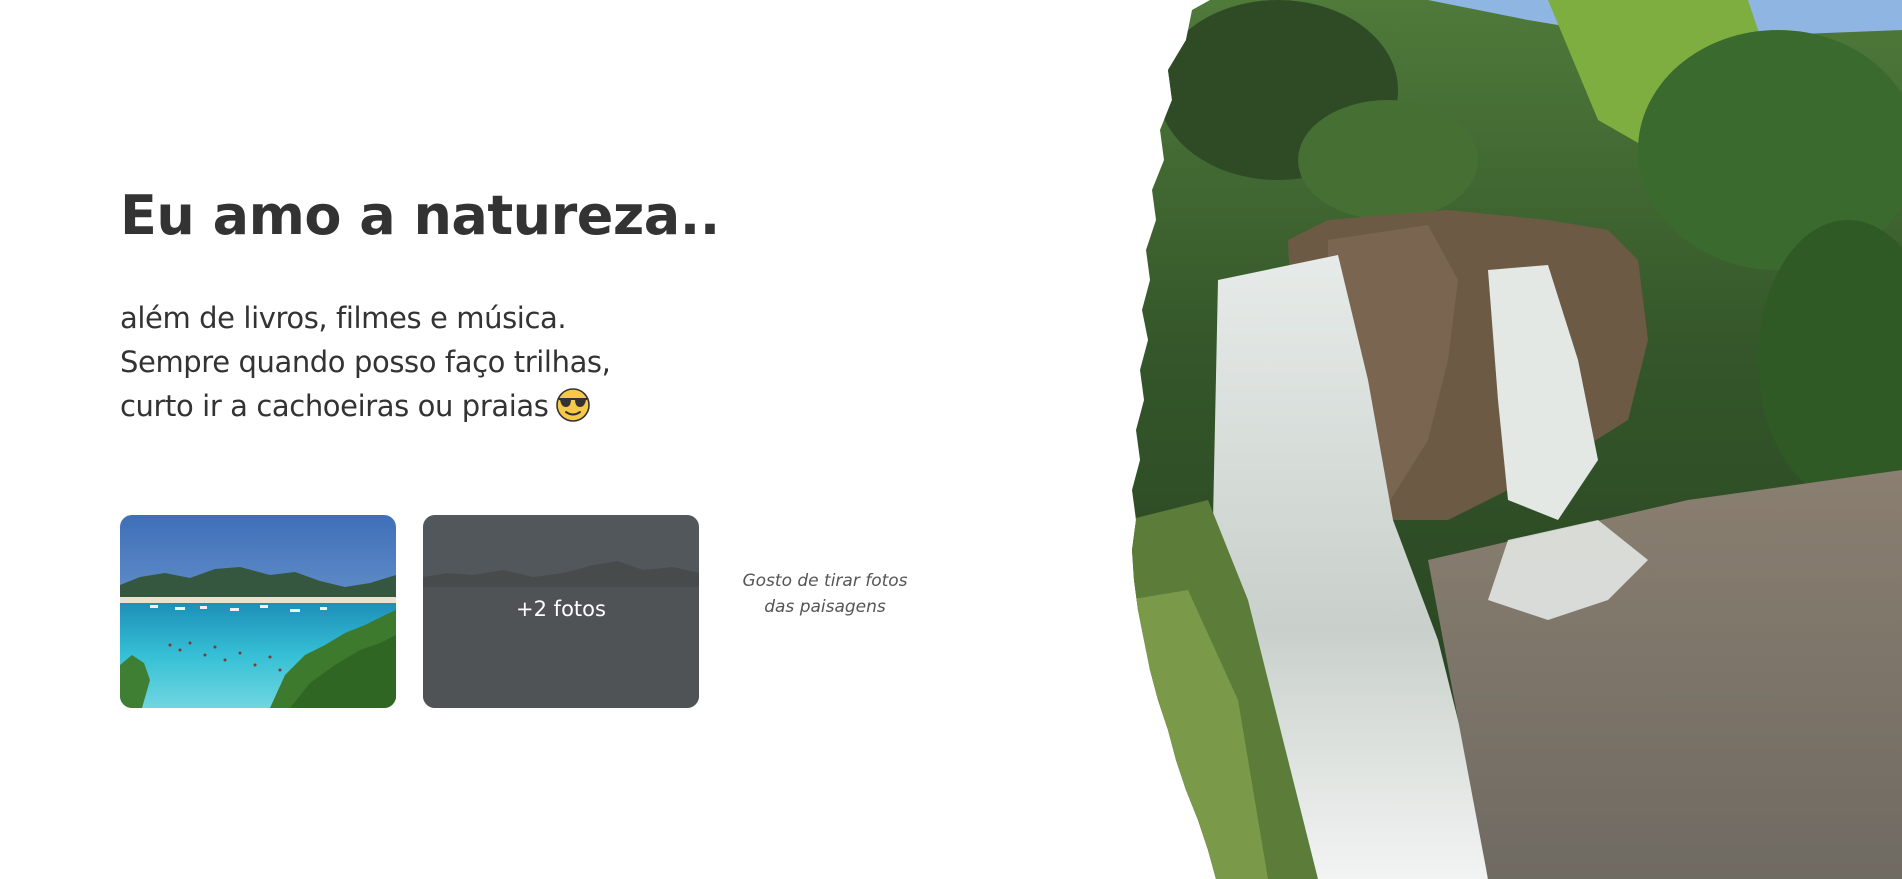 This screenshot has width=1902, height=879. I want to click on more-photos-label: +2 fotos, so click(561, 609).